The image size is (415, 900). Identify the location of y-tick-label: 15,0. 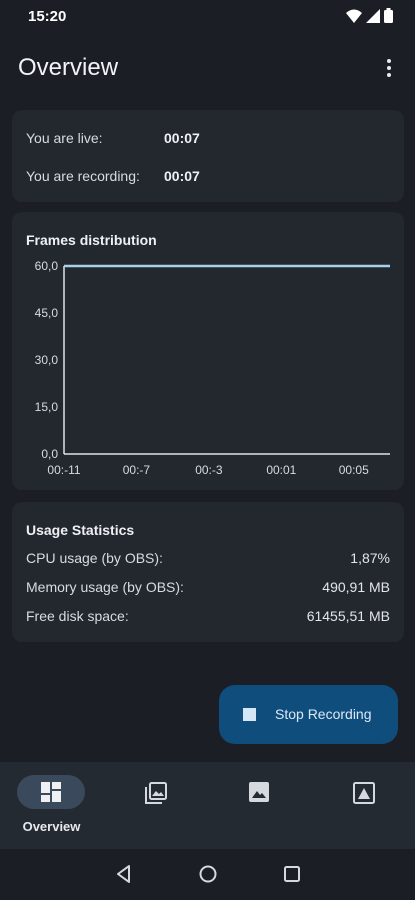
(47, 407).